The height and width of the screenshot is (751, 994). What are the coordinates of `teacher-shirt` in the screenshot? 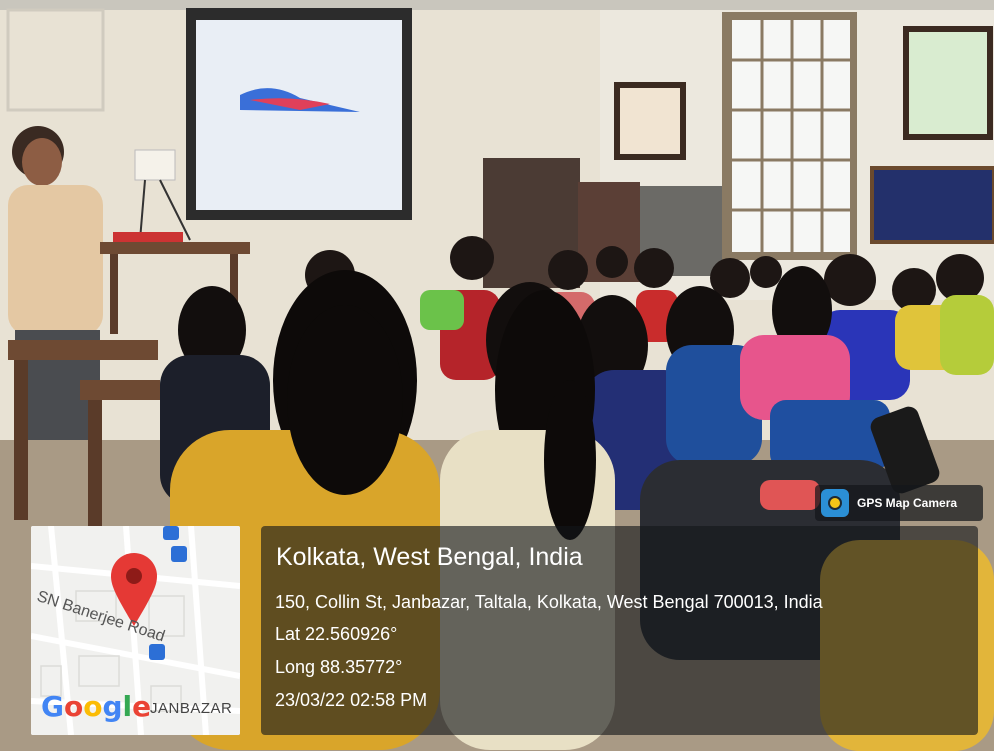 It's located at (55, 260).